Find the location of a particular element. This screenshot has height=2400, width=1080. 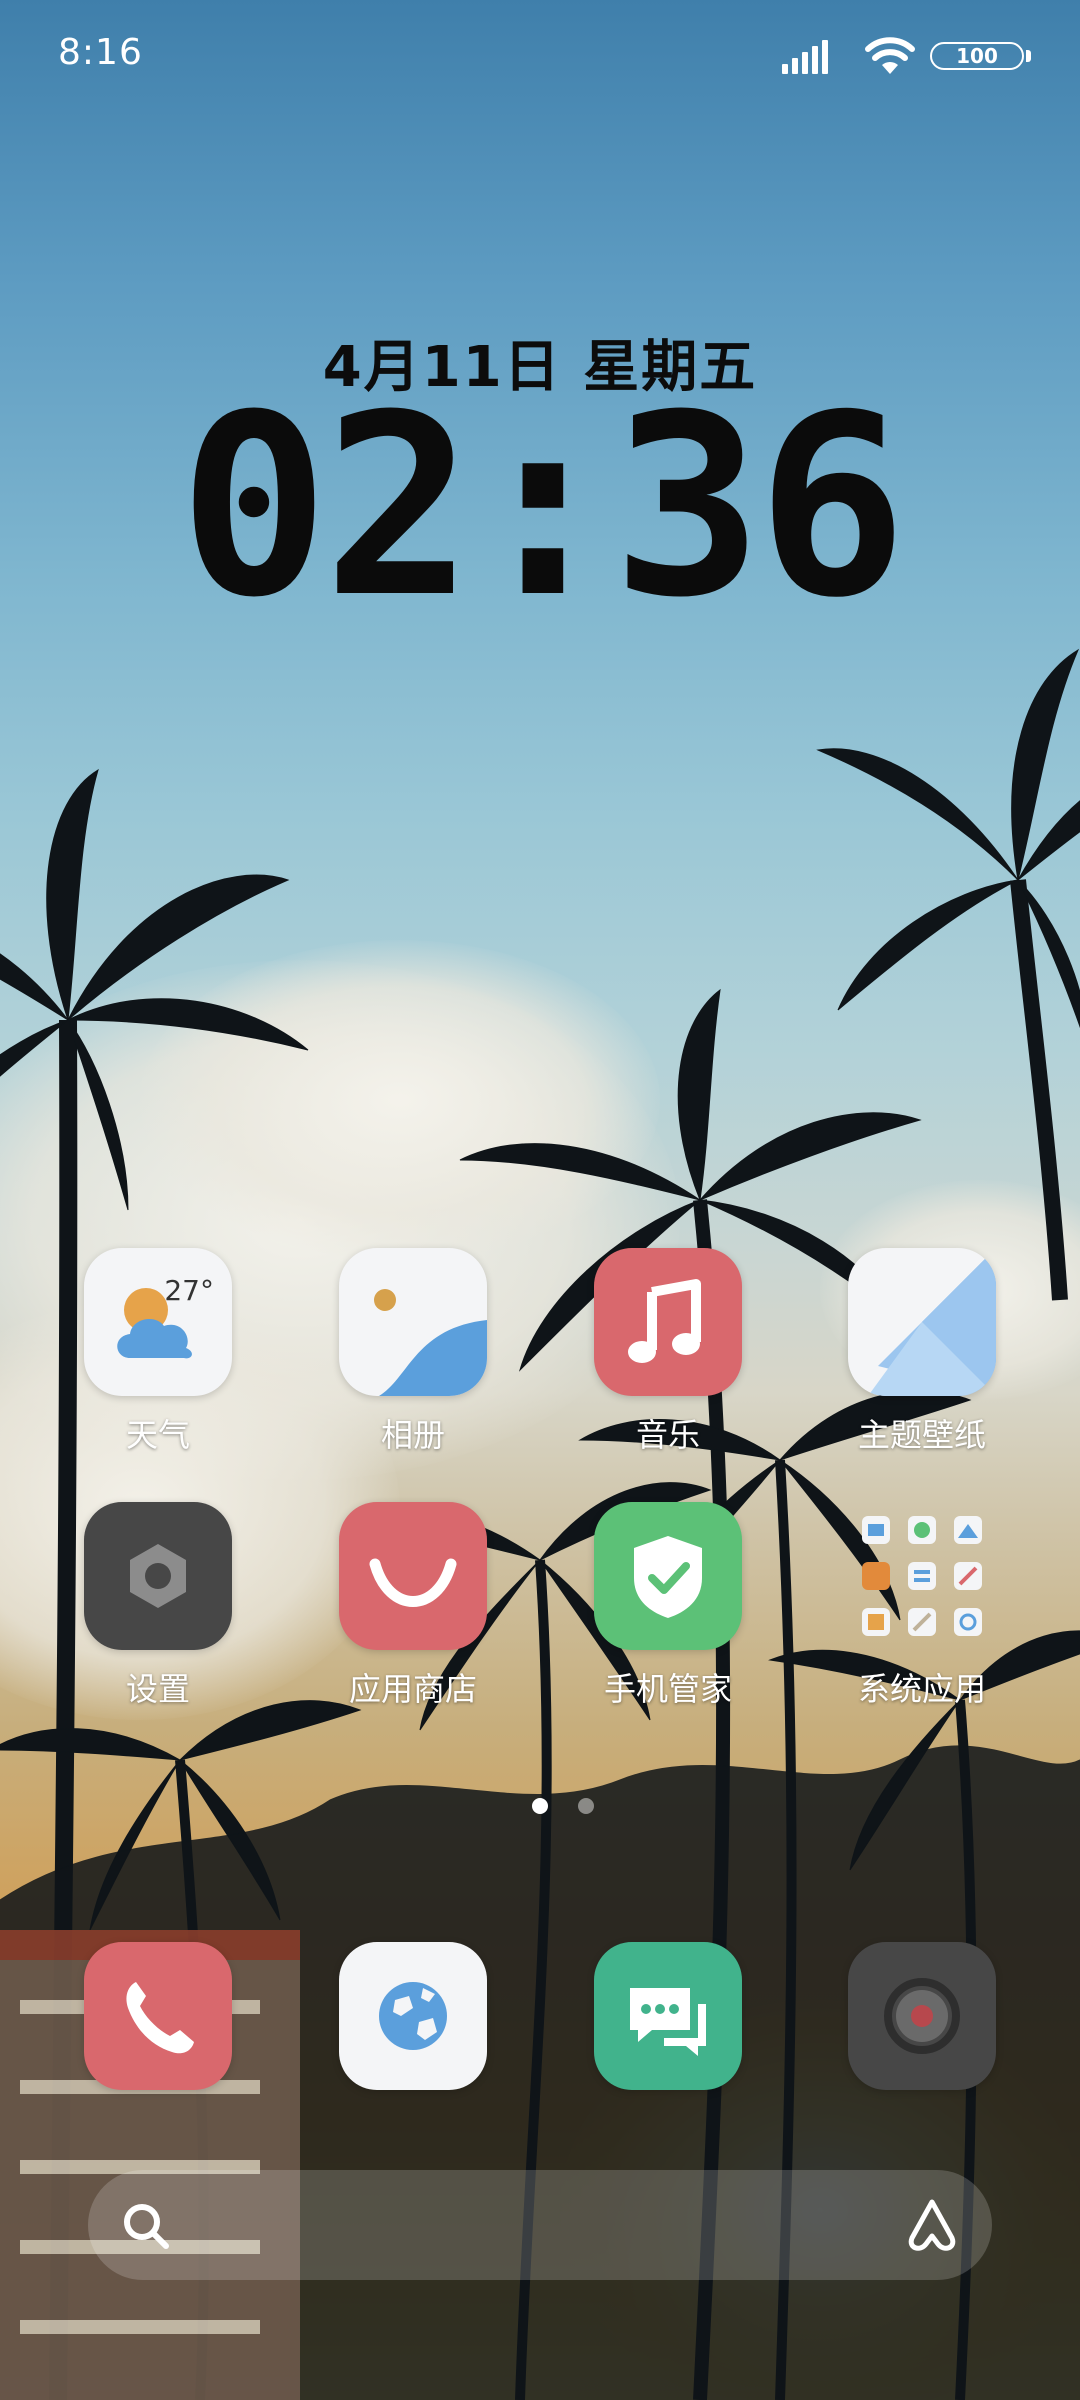

page-indicator is located at coordinates (540, 1808).